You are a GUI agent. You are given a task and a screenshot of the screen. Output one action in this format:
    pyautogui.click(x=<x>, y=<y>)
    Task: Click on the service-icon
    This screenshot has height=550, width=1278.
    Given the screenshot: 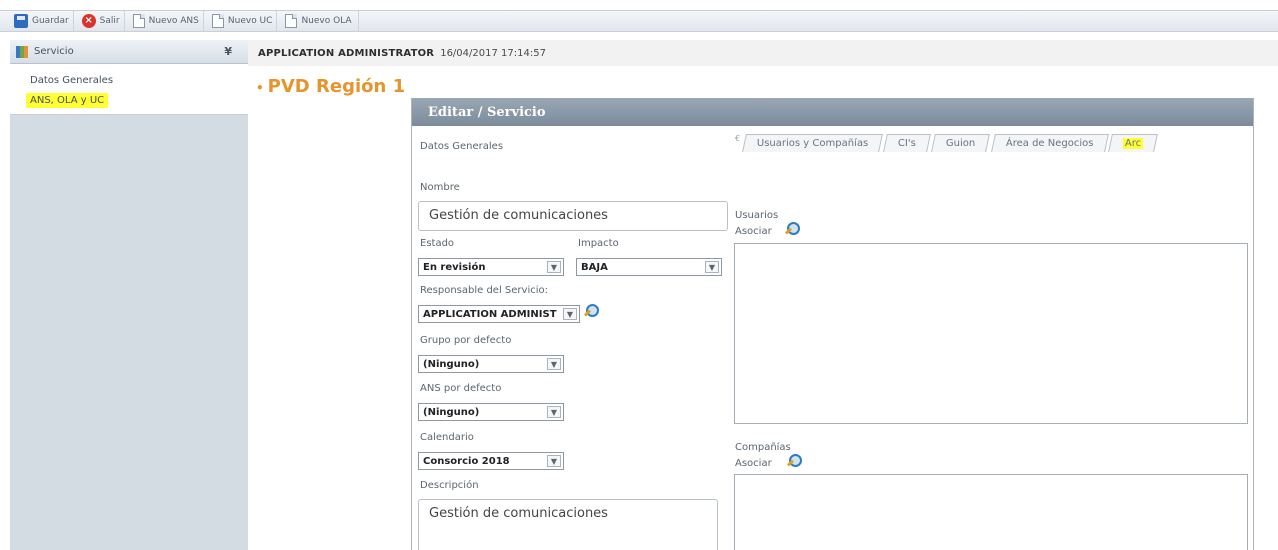 What is the action you would take?
    pyautogui.click(x=22, y=51)
    